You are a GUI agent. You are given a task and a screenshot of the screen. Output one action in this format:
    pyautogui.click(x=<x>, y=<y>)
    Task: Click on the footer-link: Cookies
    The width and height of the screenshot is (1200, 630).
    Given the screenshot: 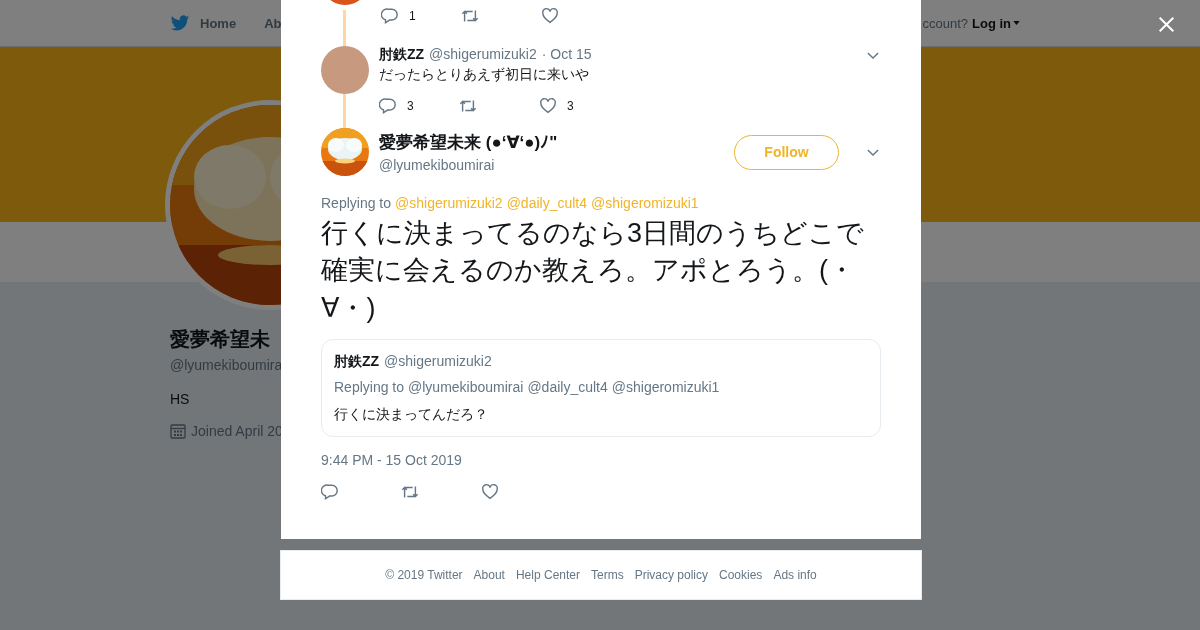 What is the action you would take?
    pyautogui.click(x=741, y=575)
    